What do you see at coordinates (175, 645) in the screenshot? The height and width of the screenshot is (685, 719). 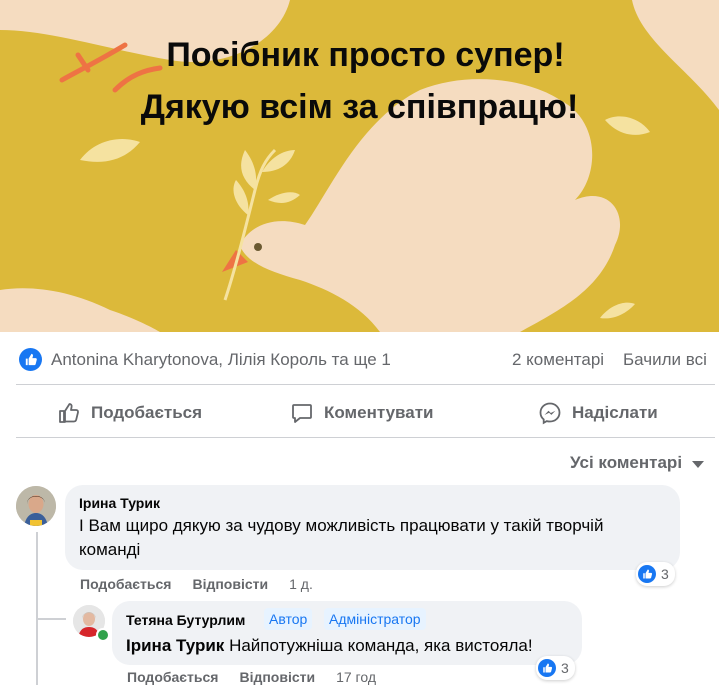 I see `mention-link: Ірина Турик` at bounding box center [175, 645].